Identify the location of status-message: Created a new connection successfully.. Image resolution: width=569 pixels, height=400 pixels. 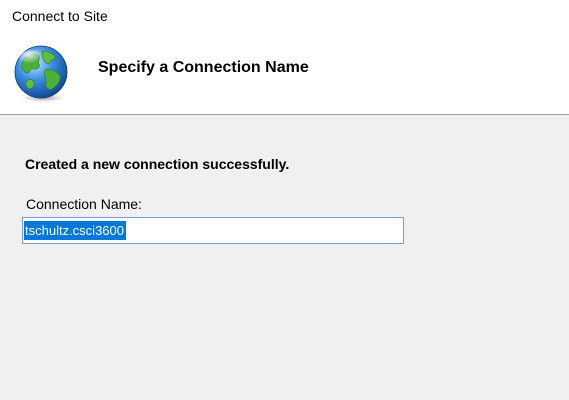
(157, 164).